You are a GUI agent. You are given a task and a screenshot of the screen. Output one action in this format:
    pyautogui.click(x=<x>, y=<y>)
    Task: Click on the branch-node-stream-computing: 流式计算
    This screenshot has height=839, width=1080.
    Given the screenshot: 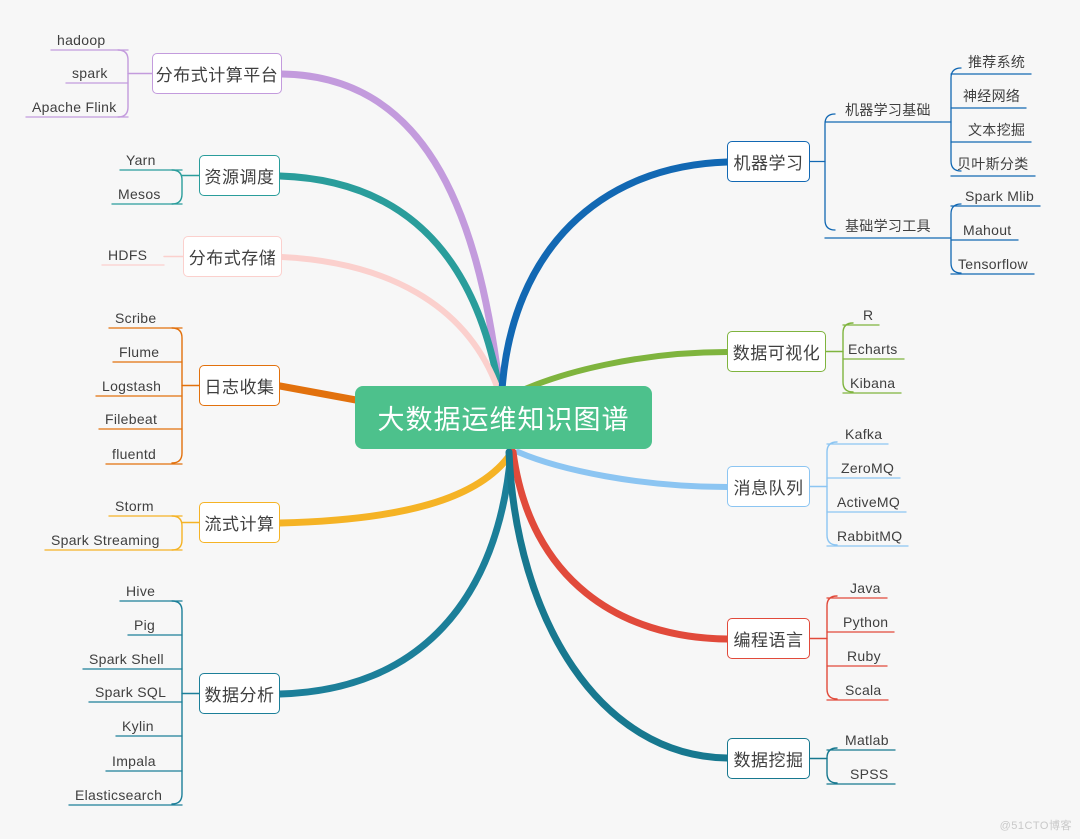 What is the action you would take?
    pyautogui.click(x=239, y=522)
    